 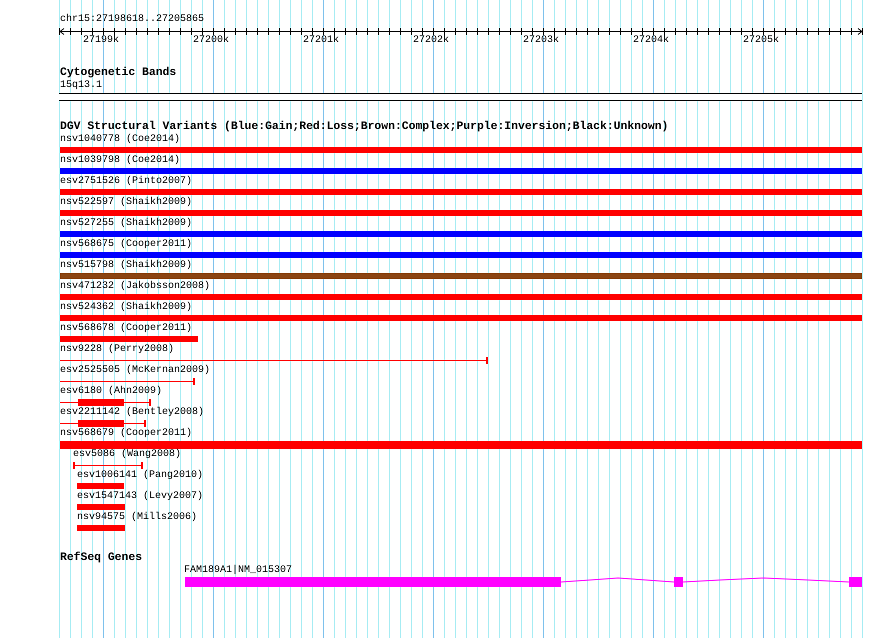 I want to click on variant-label: nsv9228 (Perry2008), so click(x=117, y=350).